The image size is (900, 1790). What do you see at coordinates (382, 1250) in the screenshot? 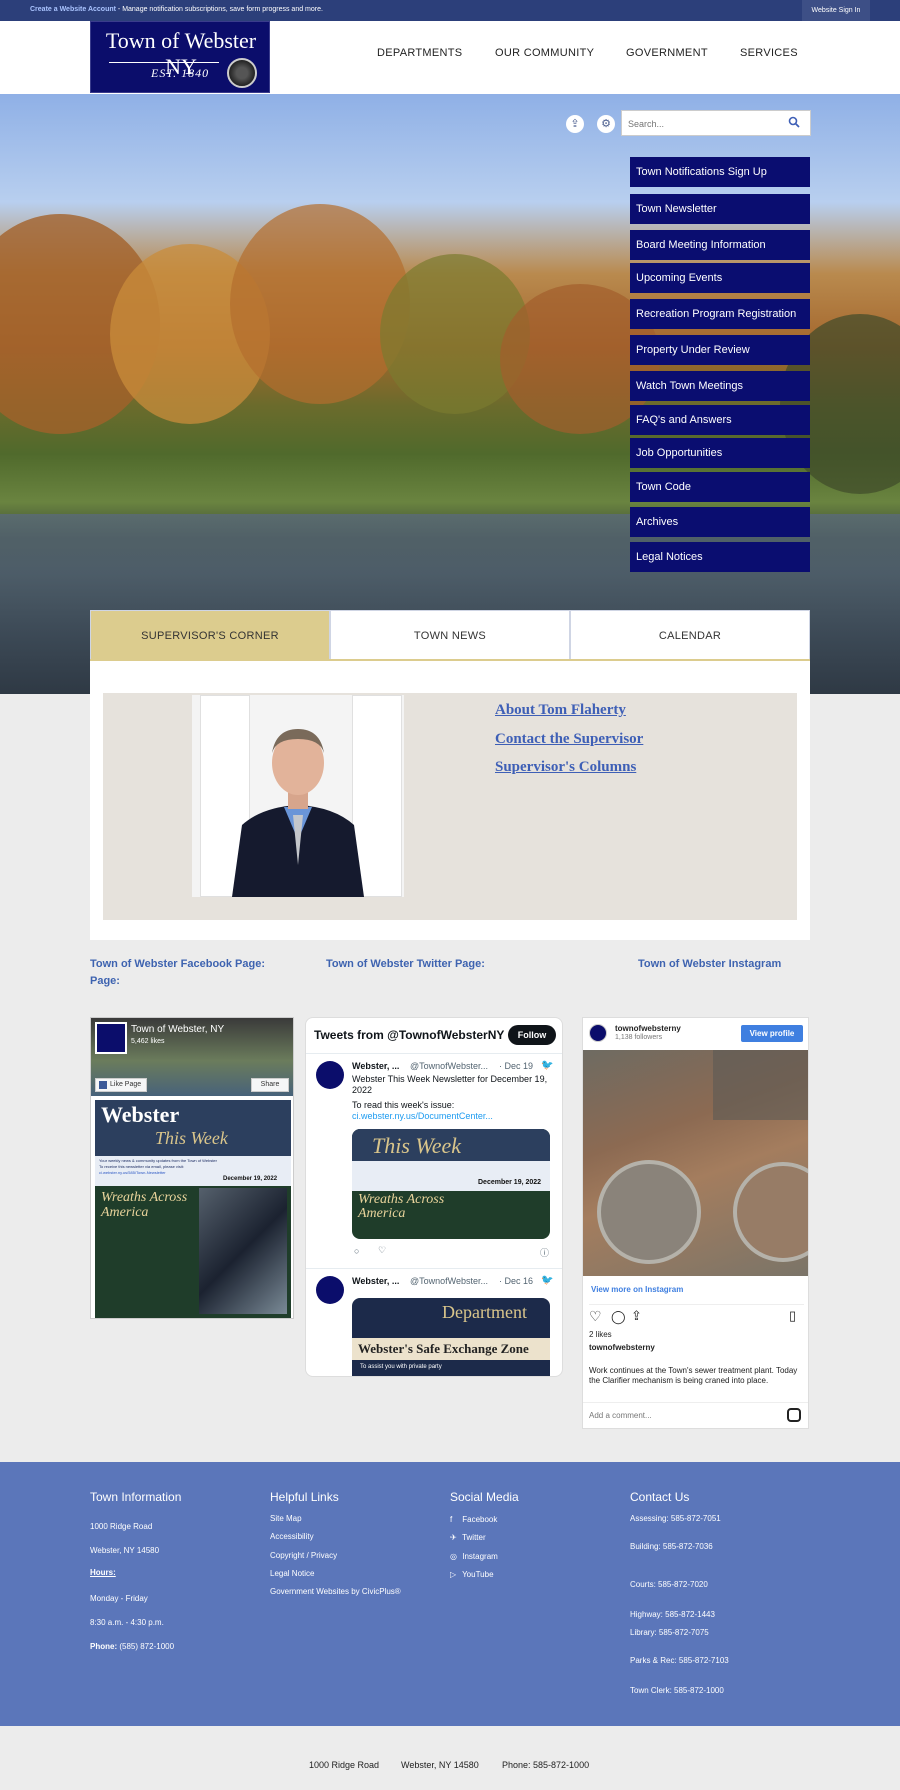
I see `like-icon: ♡` at bounding box center [382, 1250].